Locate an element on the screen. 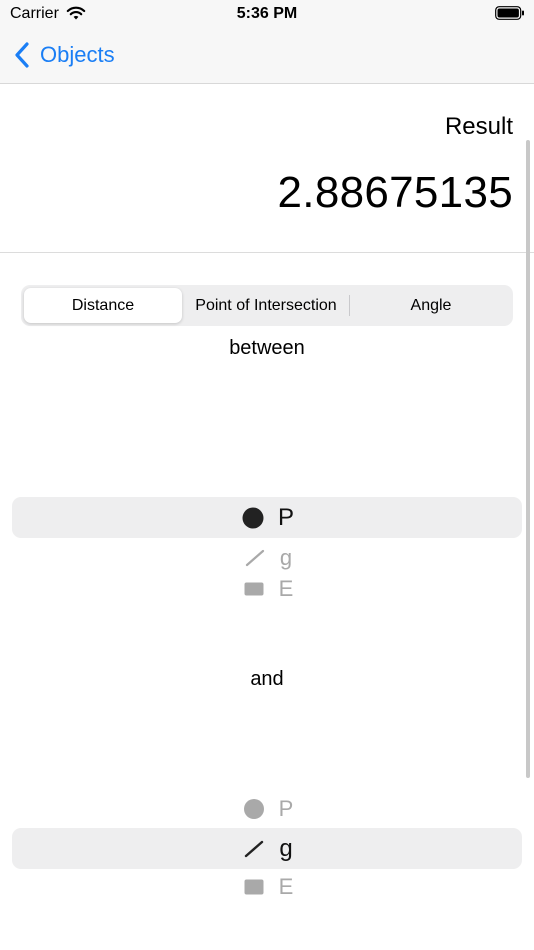 The image size is (534, 950). back-button-label: Objects is located at coordinates (77, 54).